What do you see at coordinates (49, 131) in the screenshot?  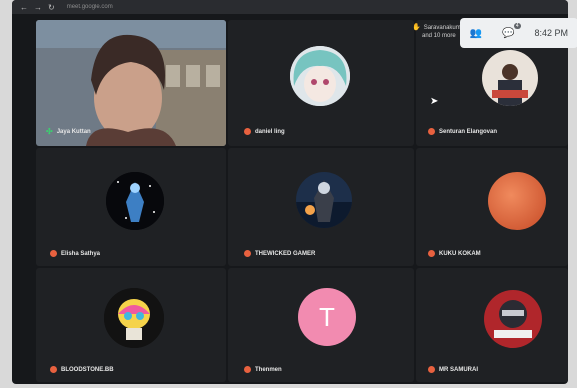 I see `mic-active-icon: ✣` at bounding box center [49, 131].